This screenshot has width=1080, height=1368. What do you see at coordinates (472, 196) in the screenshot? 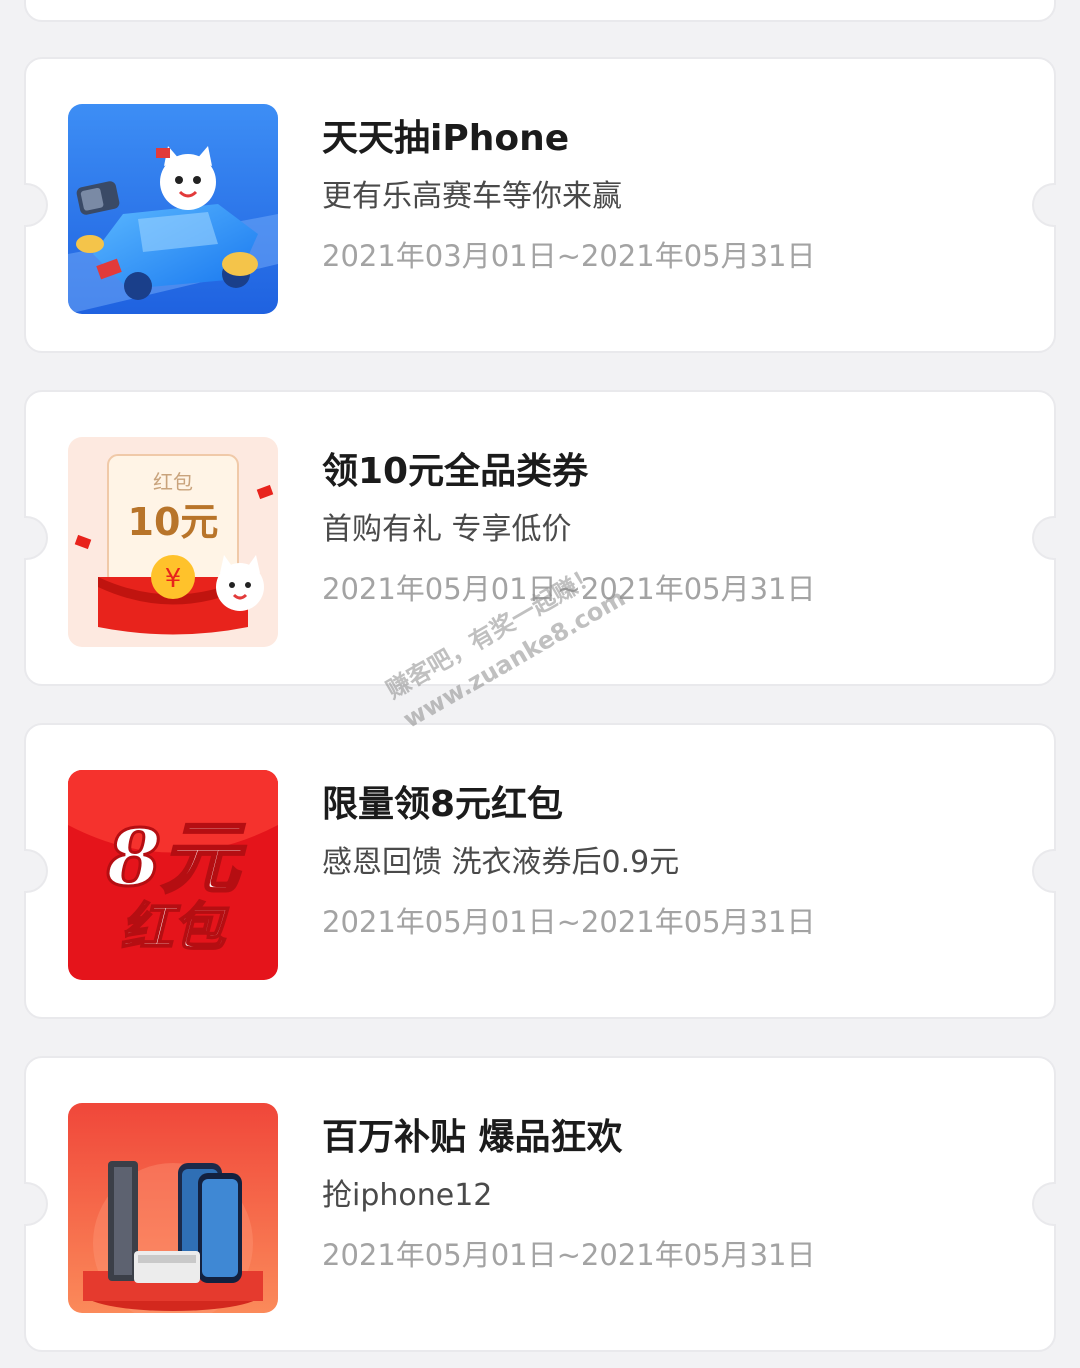
I see `activity-subtitle: 更有乐高赛车等你来赢` at bounding box center [472, 196].